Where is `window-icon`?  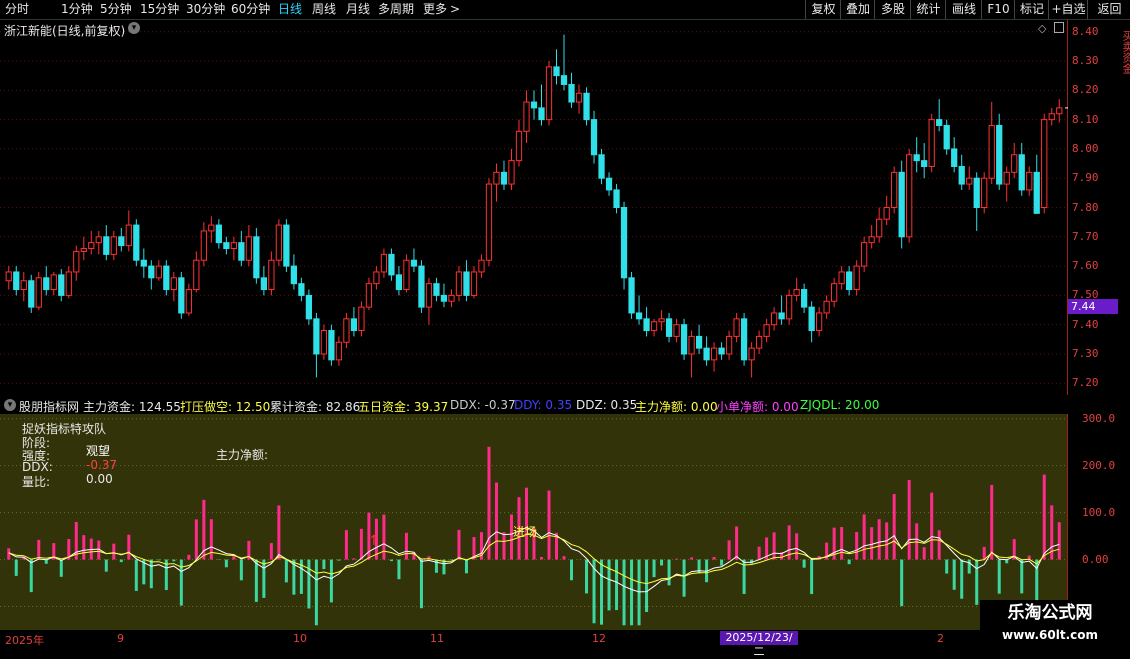 window-icon is located at coordinates (1059, 27).